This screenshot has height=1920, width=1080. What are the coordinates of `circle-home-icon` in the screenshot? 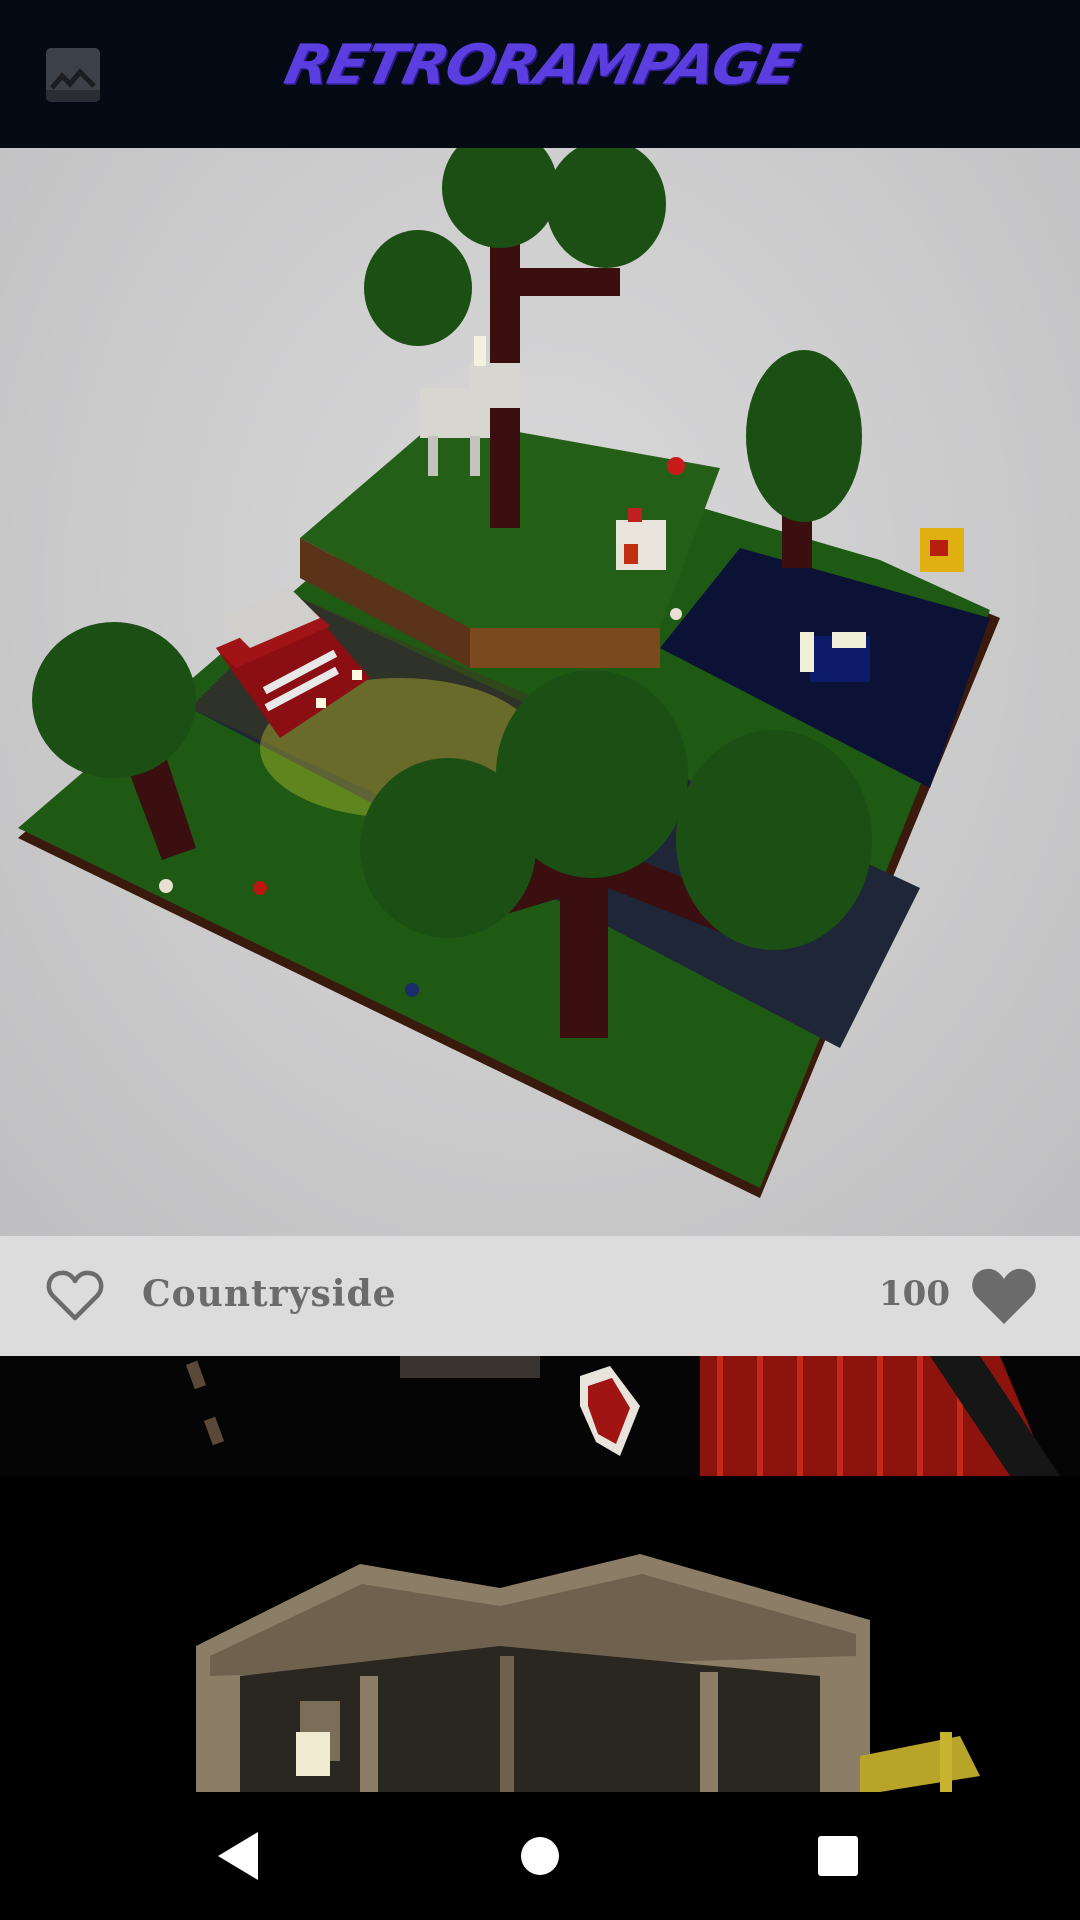 It's located at (540, 1856).